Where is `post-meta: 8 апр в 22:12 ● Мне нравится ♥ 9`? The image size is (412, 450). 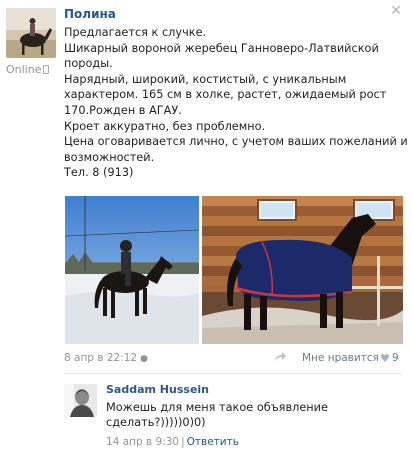
post-meta: 8 апр в 22:12 ● Мне нравится ♥ 9 is located at coordinates (233, 359).